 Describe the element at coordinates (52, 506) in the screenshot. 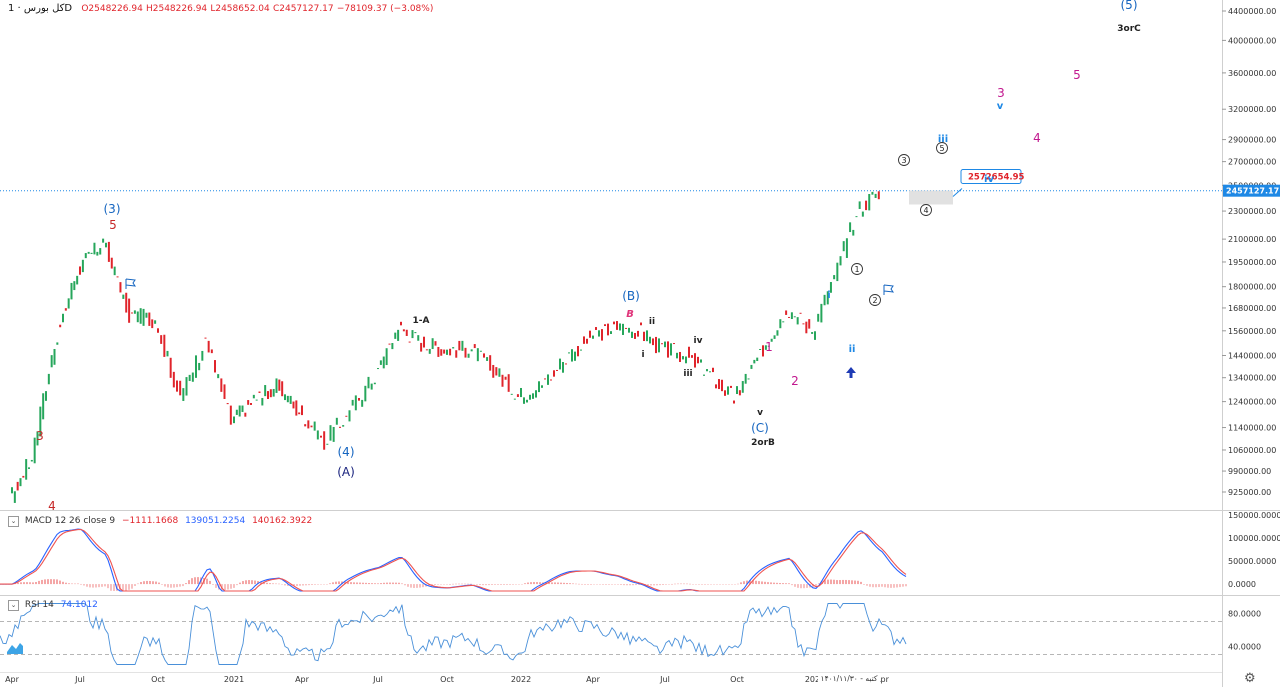

I see `wave-label-4: 4` at that location.